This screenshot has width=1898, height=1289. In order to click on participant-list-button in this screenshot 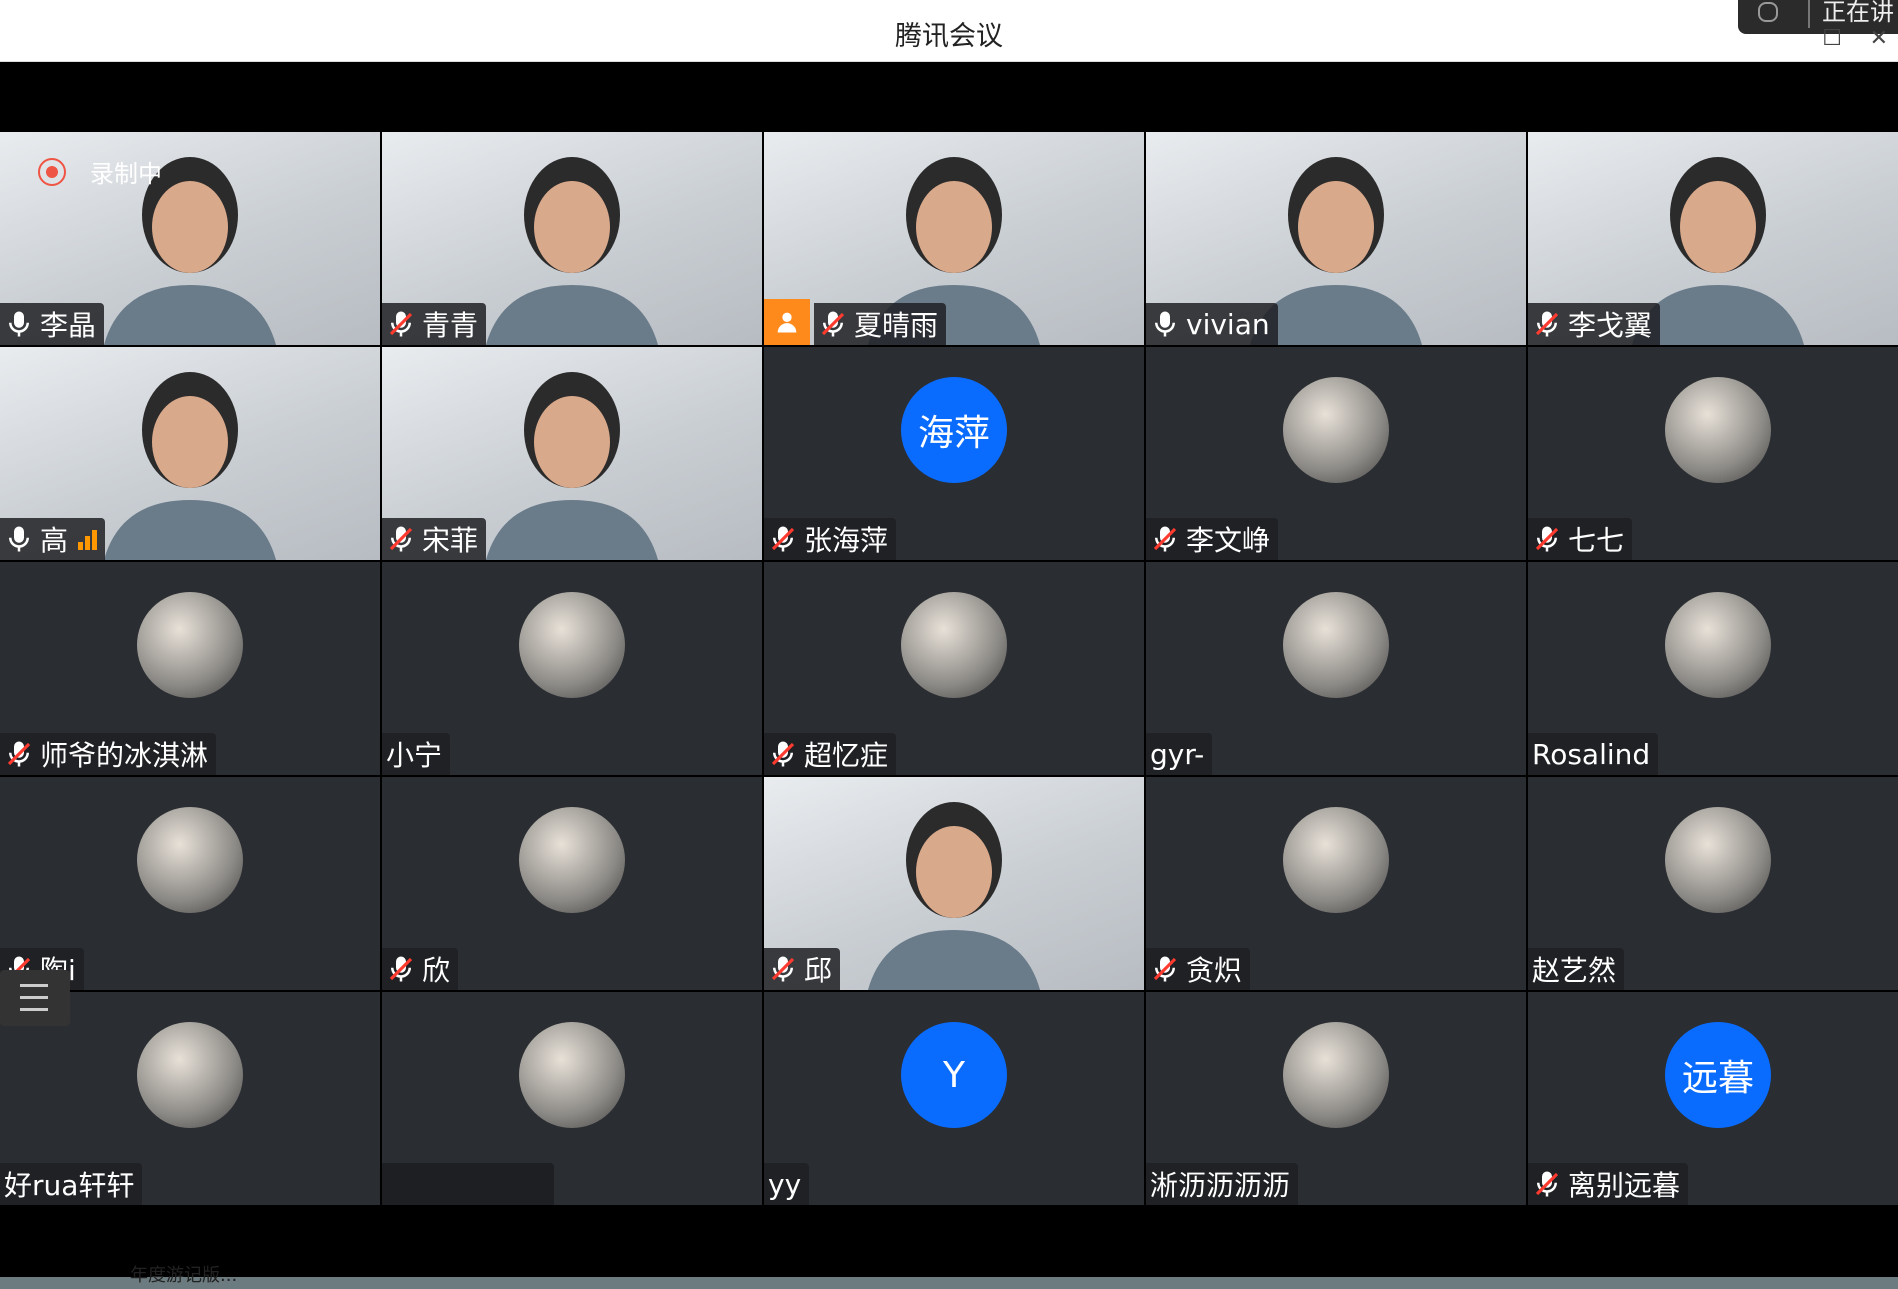, I will do `click(35, 998)`.